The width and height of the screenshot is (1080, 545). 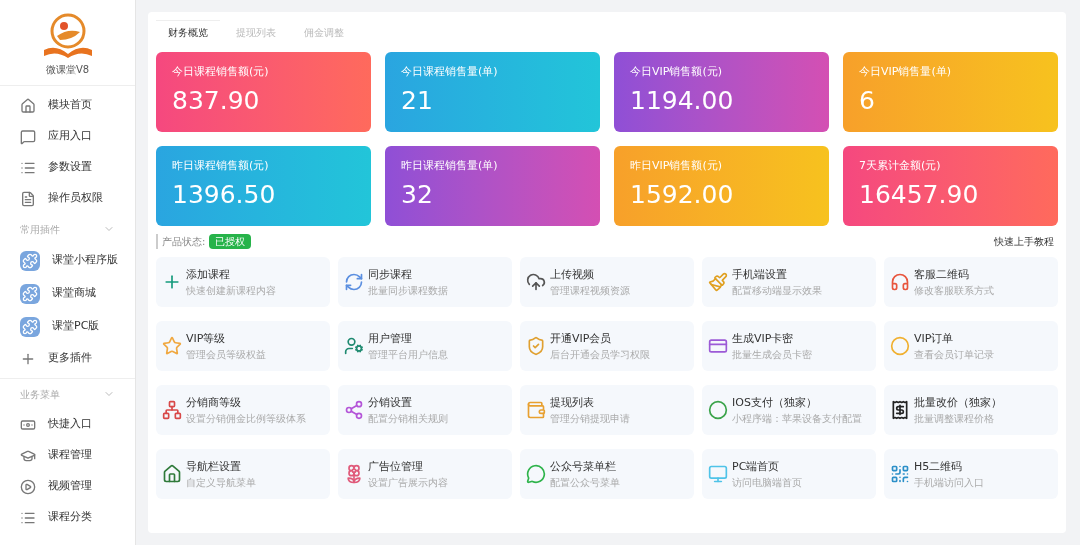 What do you see at coordinates (67, 358) in the screenshot?
I see `sidebar-item: 更多插件` at bounding box center [67, 358].